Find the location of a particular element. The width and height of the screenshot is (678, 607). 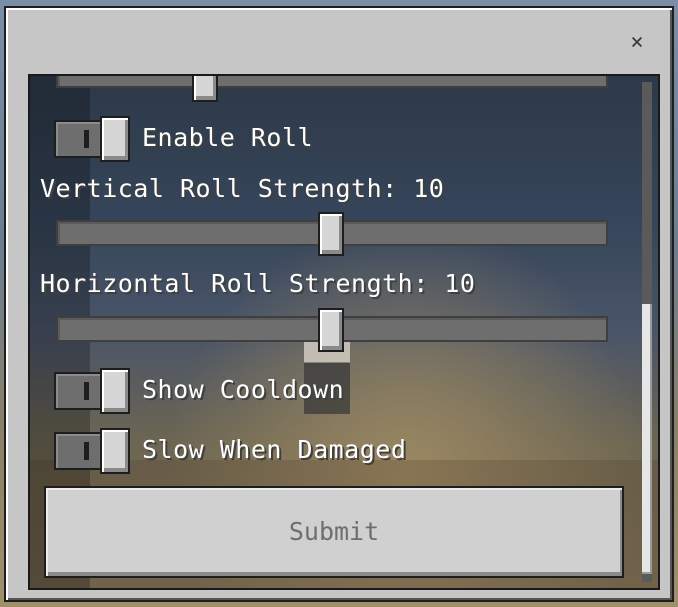

horizontal-roll-slider-knob is located at coordinates (331, 330).